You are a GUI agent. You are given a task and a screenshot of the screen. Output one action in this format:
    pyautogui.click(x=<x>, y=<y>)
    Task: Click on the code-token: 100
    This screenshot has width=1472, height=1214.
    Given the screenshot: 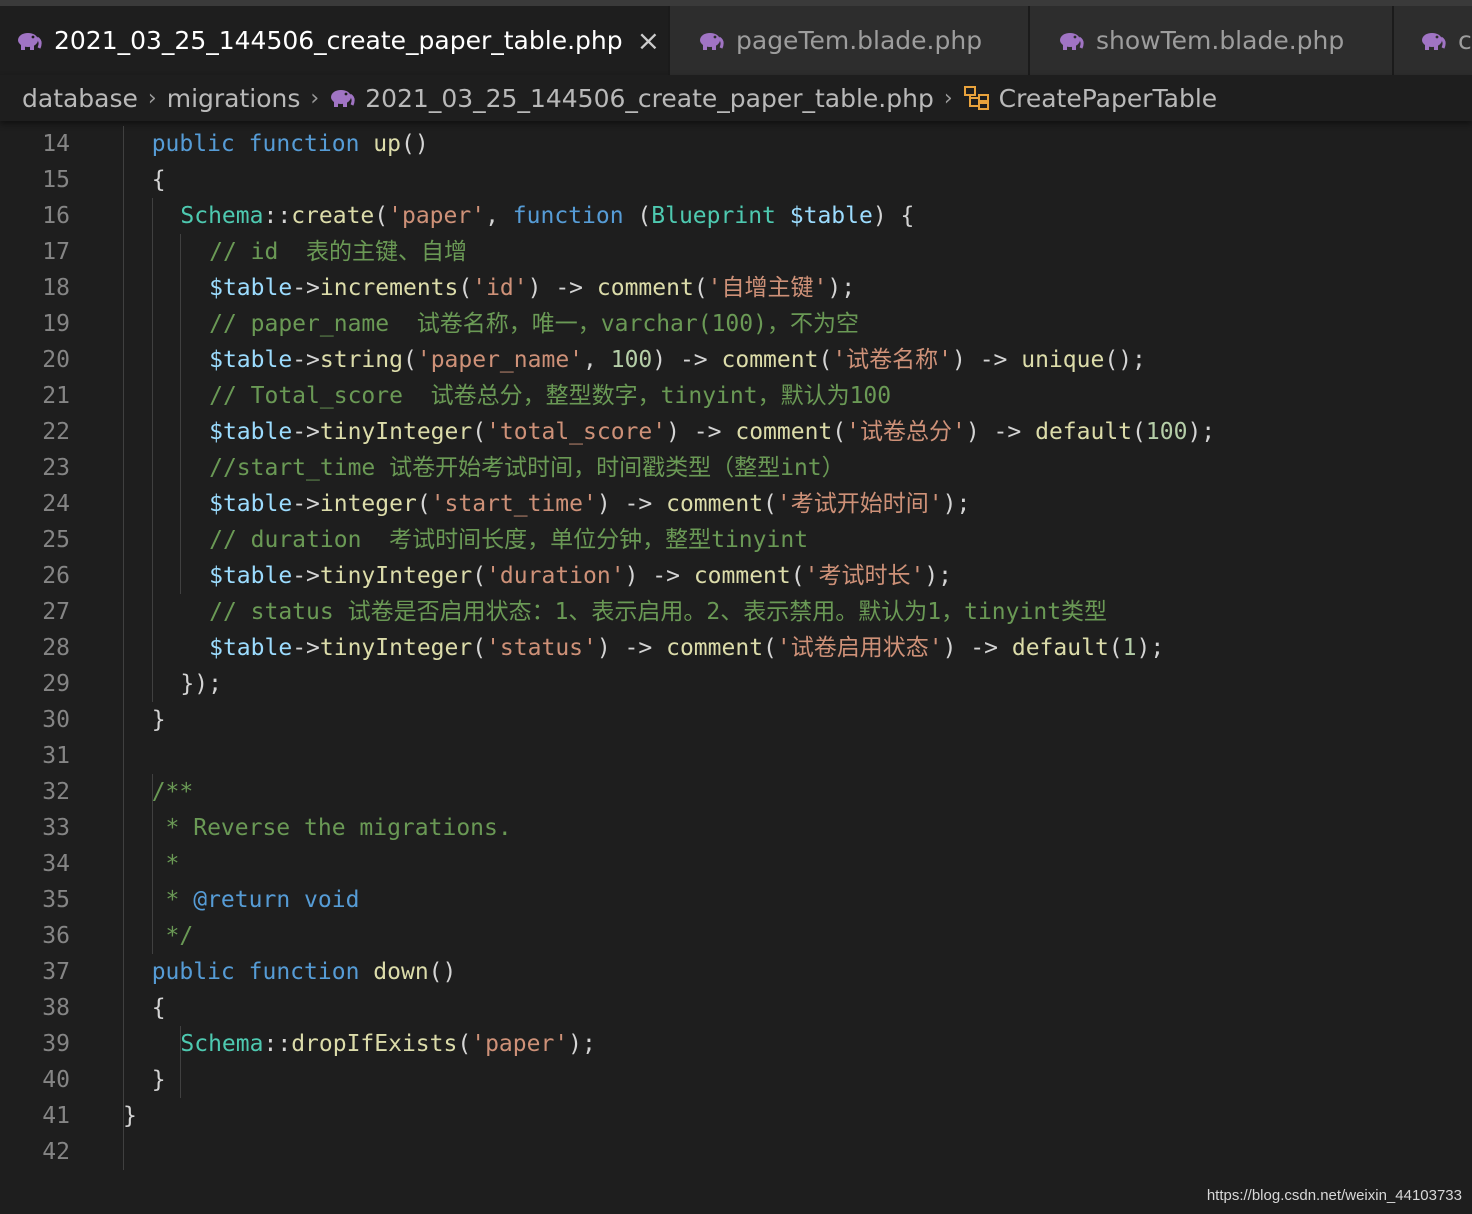 What is the action you would take?
    pyautogui.click(x=1166, y=432)
    